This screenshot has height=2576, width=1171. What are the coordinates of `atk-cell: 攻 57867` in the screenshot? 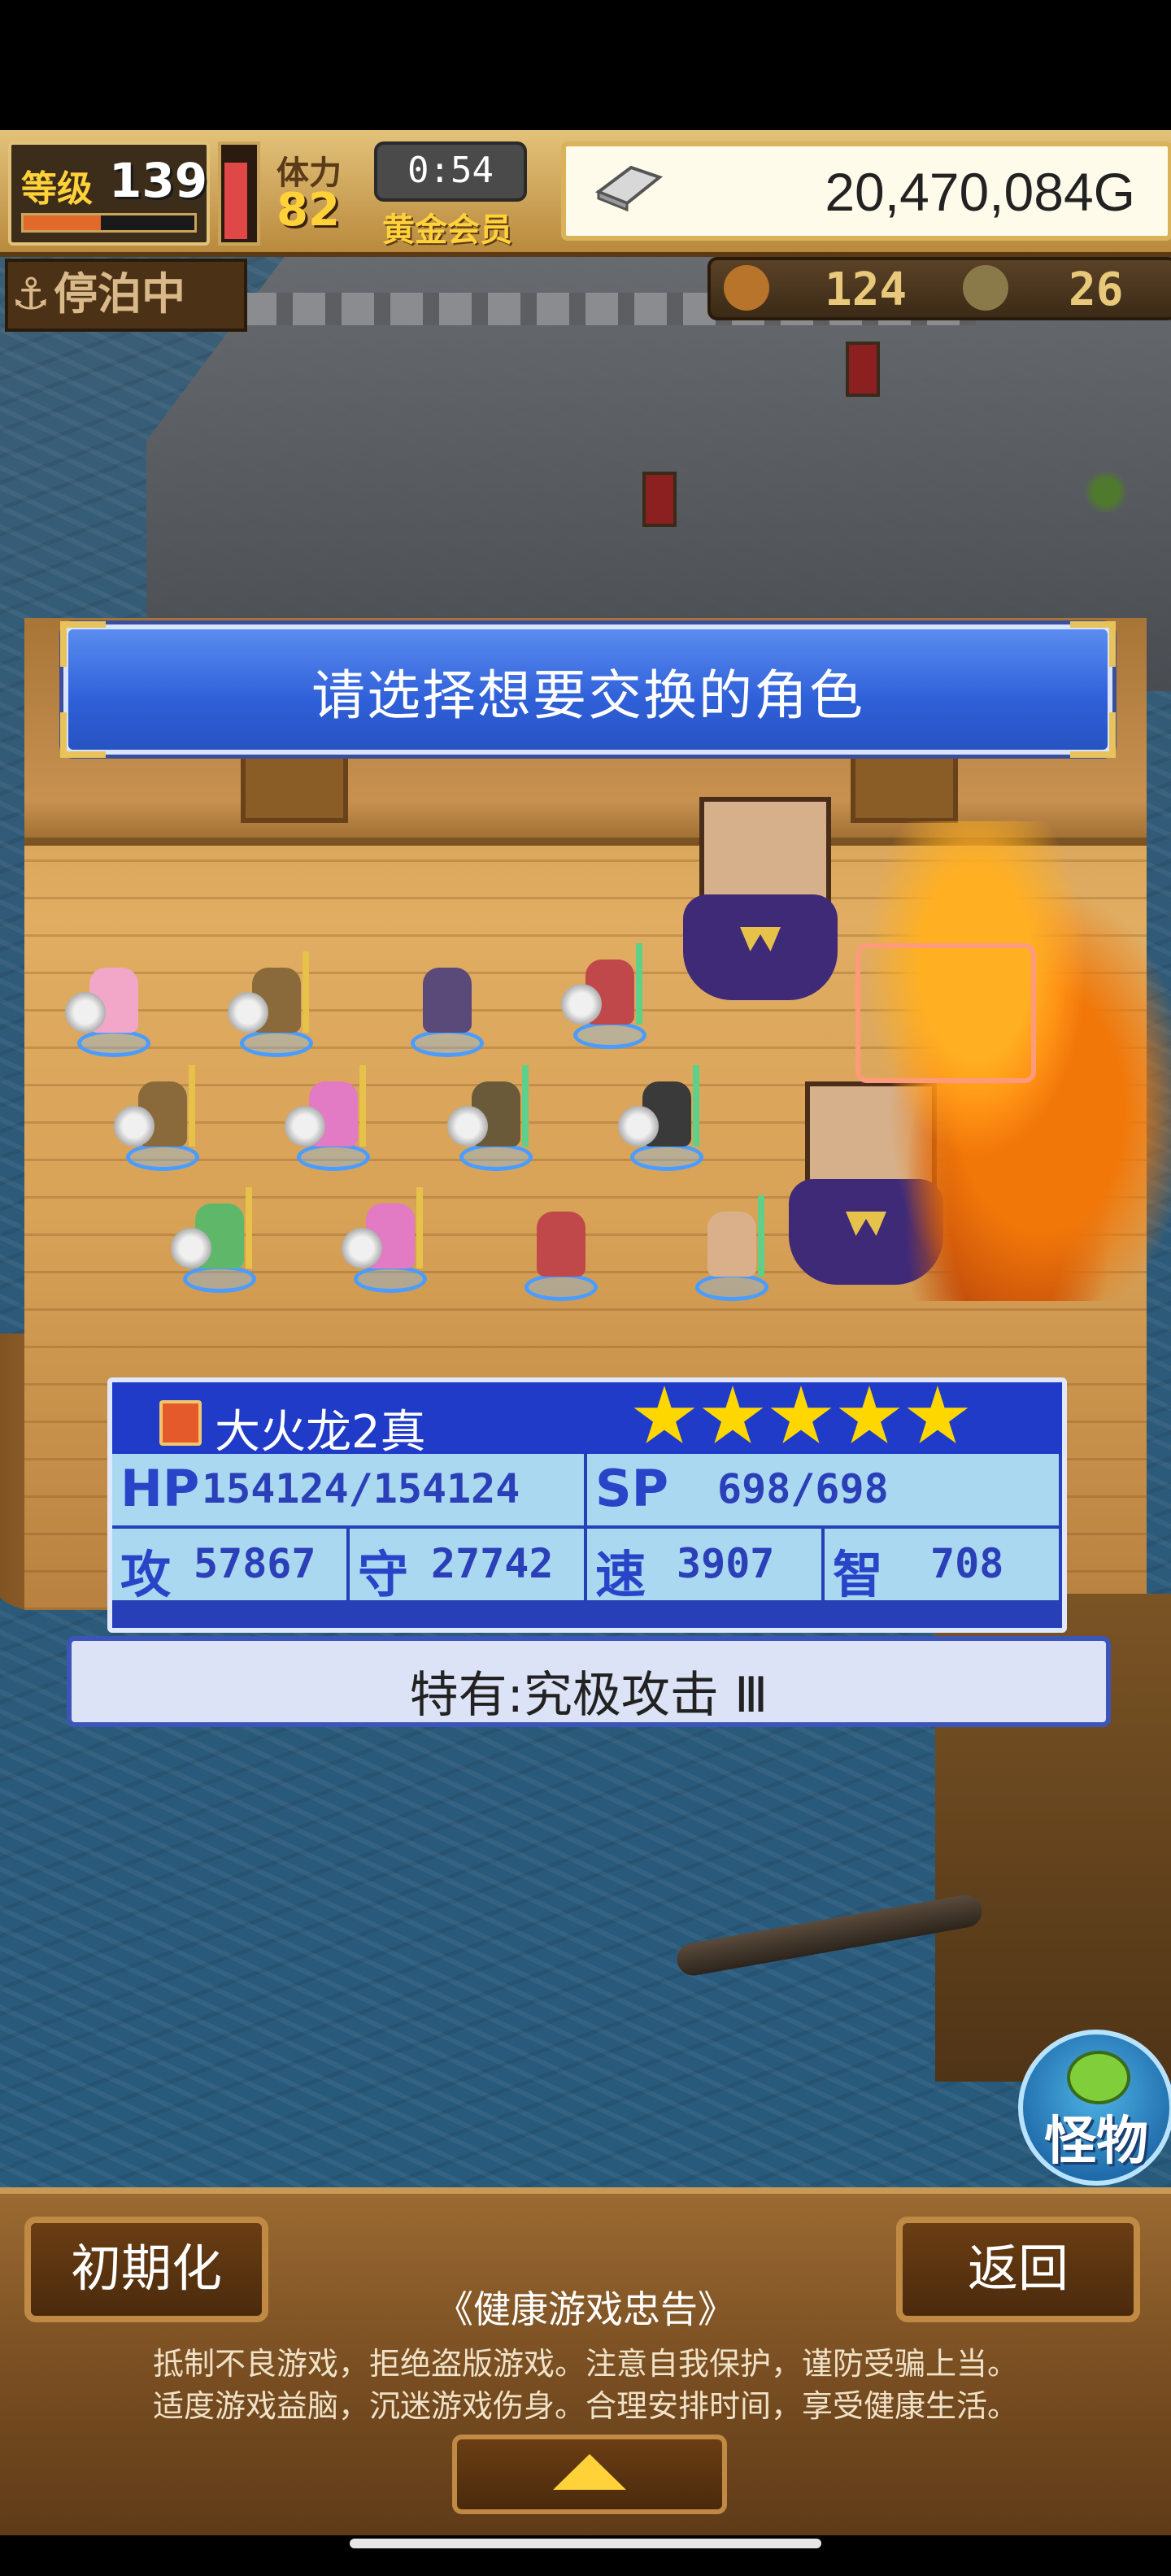 It's located at (231, 1566).